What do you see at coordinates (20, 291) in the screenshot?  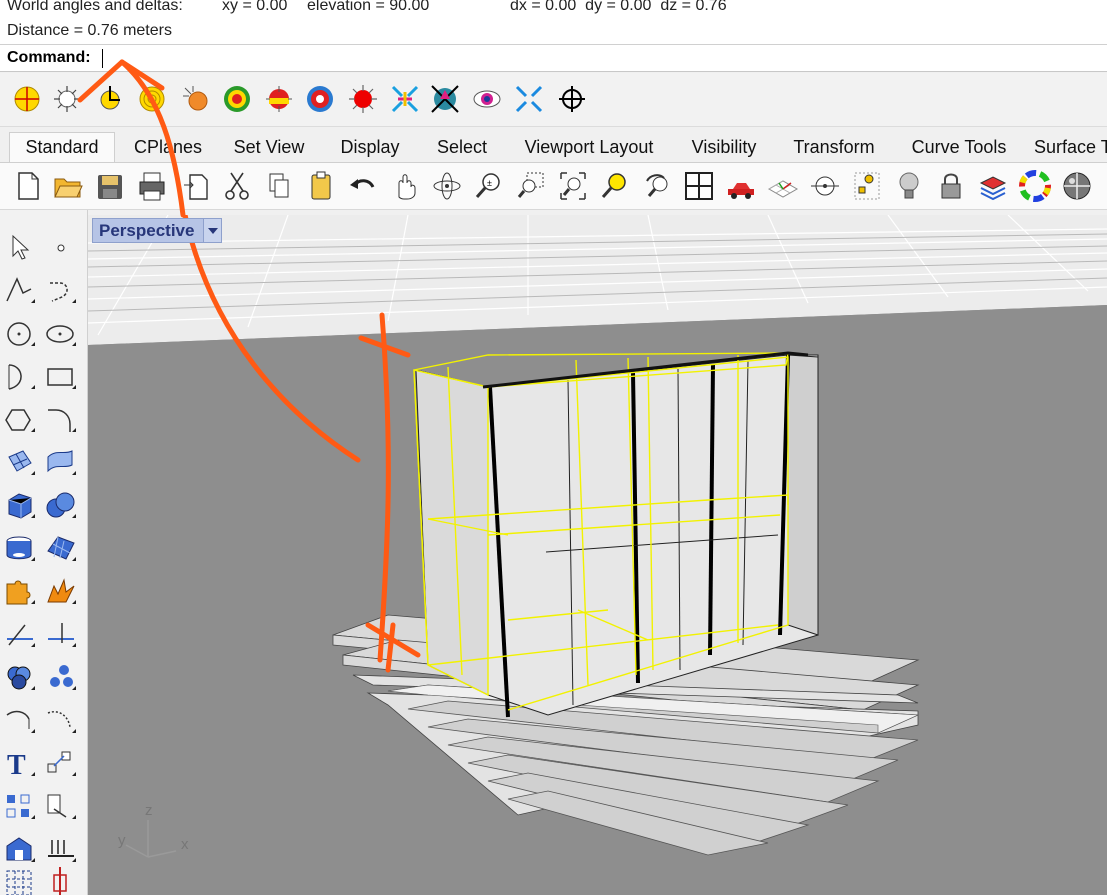 I see `polyline-icon` at bounding box center [20, 291].